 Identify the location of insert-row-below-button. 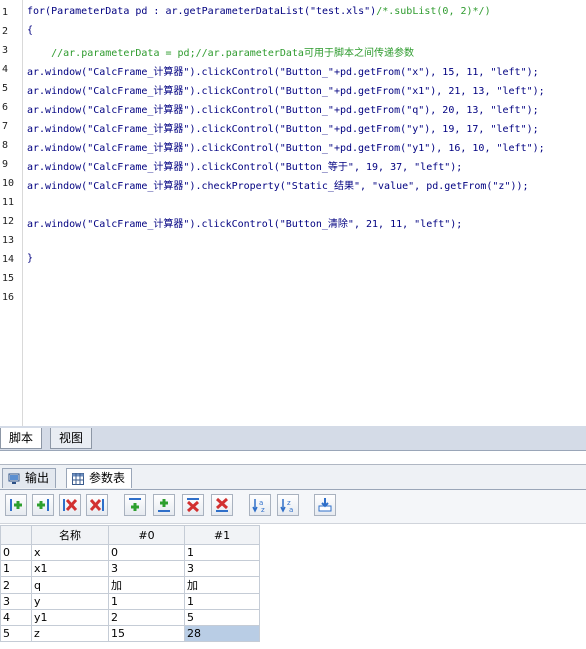
(164, 505).